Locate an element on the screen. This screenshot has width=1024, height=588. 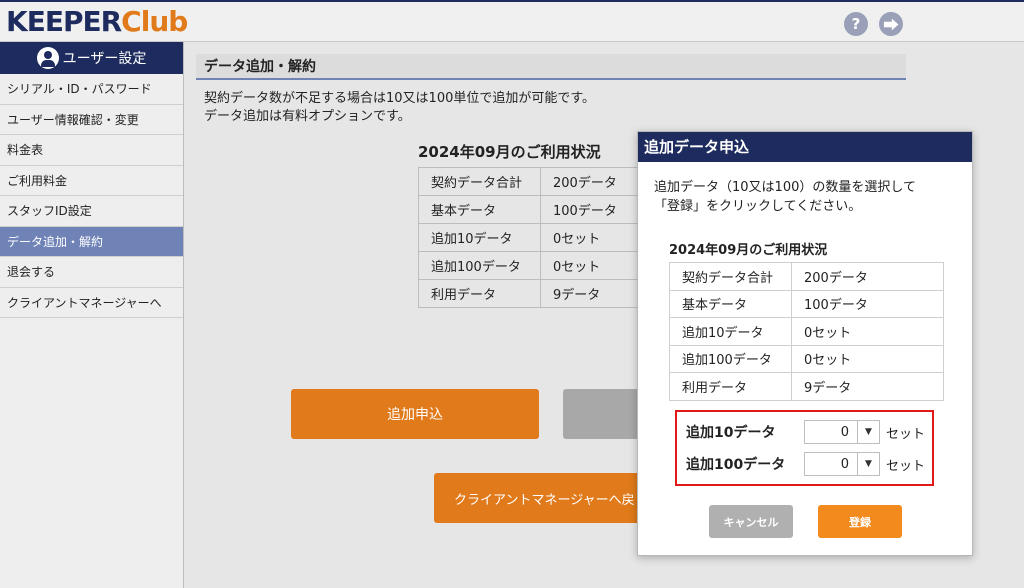
page-title: データ追加・解約 is located at coordinates (551, 67).